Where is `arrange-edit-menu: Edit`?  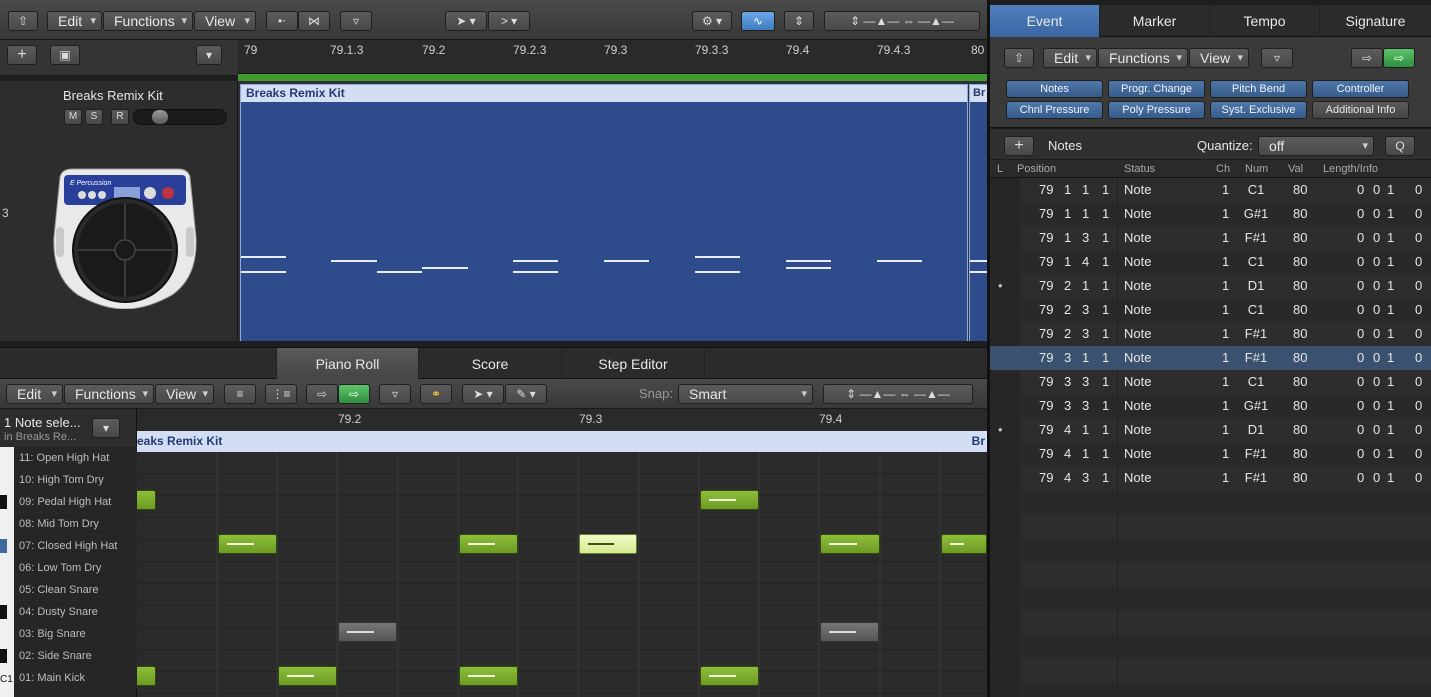
arrange-edit-menu: Edit is located at coordinates (74, 21).